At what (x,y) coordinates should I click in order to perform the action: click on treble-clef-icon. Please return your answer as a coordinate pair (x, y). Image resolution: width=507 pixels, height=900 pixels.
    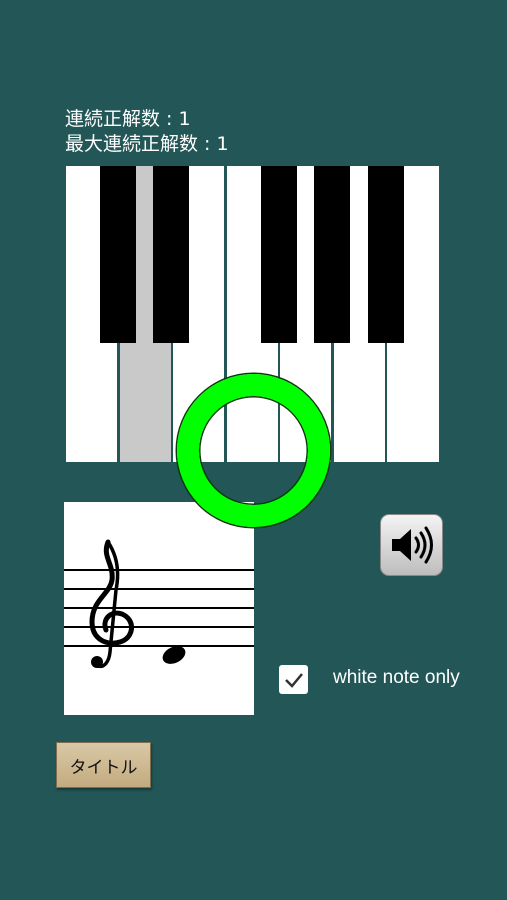
    Looking at the image, I should click on (111, 604).